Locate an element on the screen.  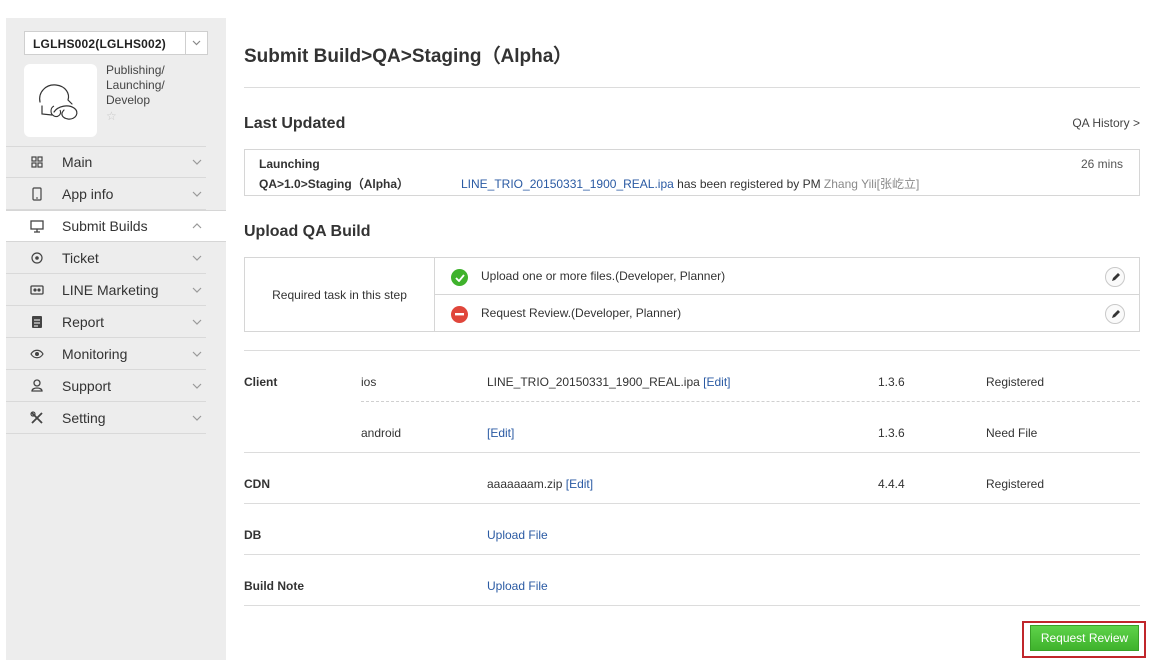
ios-edit-link: [Edit] is located at coordinates (716, 382).